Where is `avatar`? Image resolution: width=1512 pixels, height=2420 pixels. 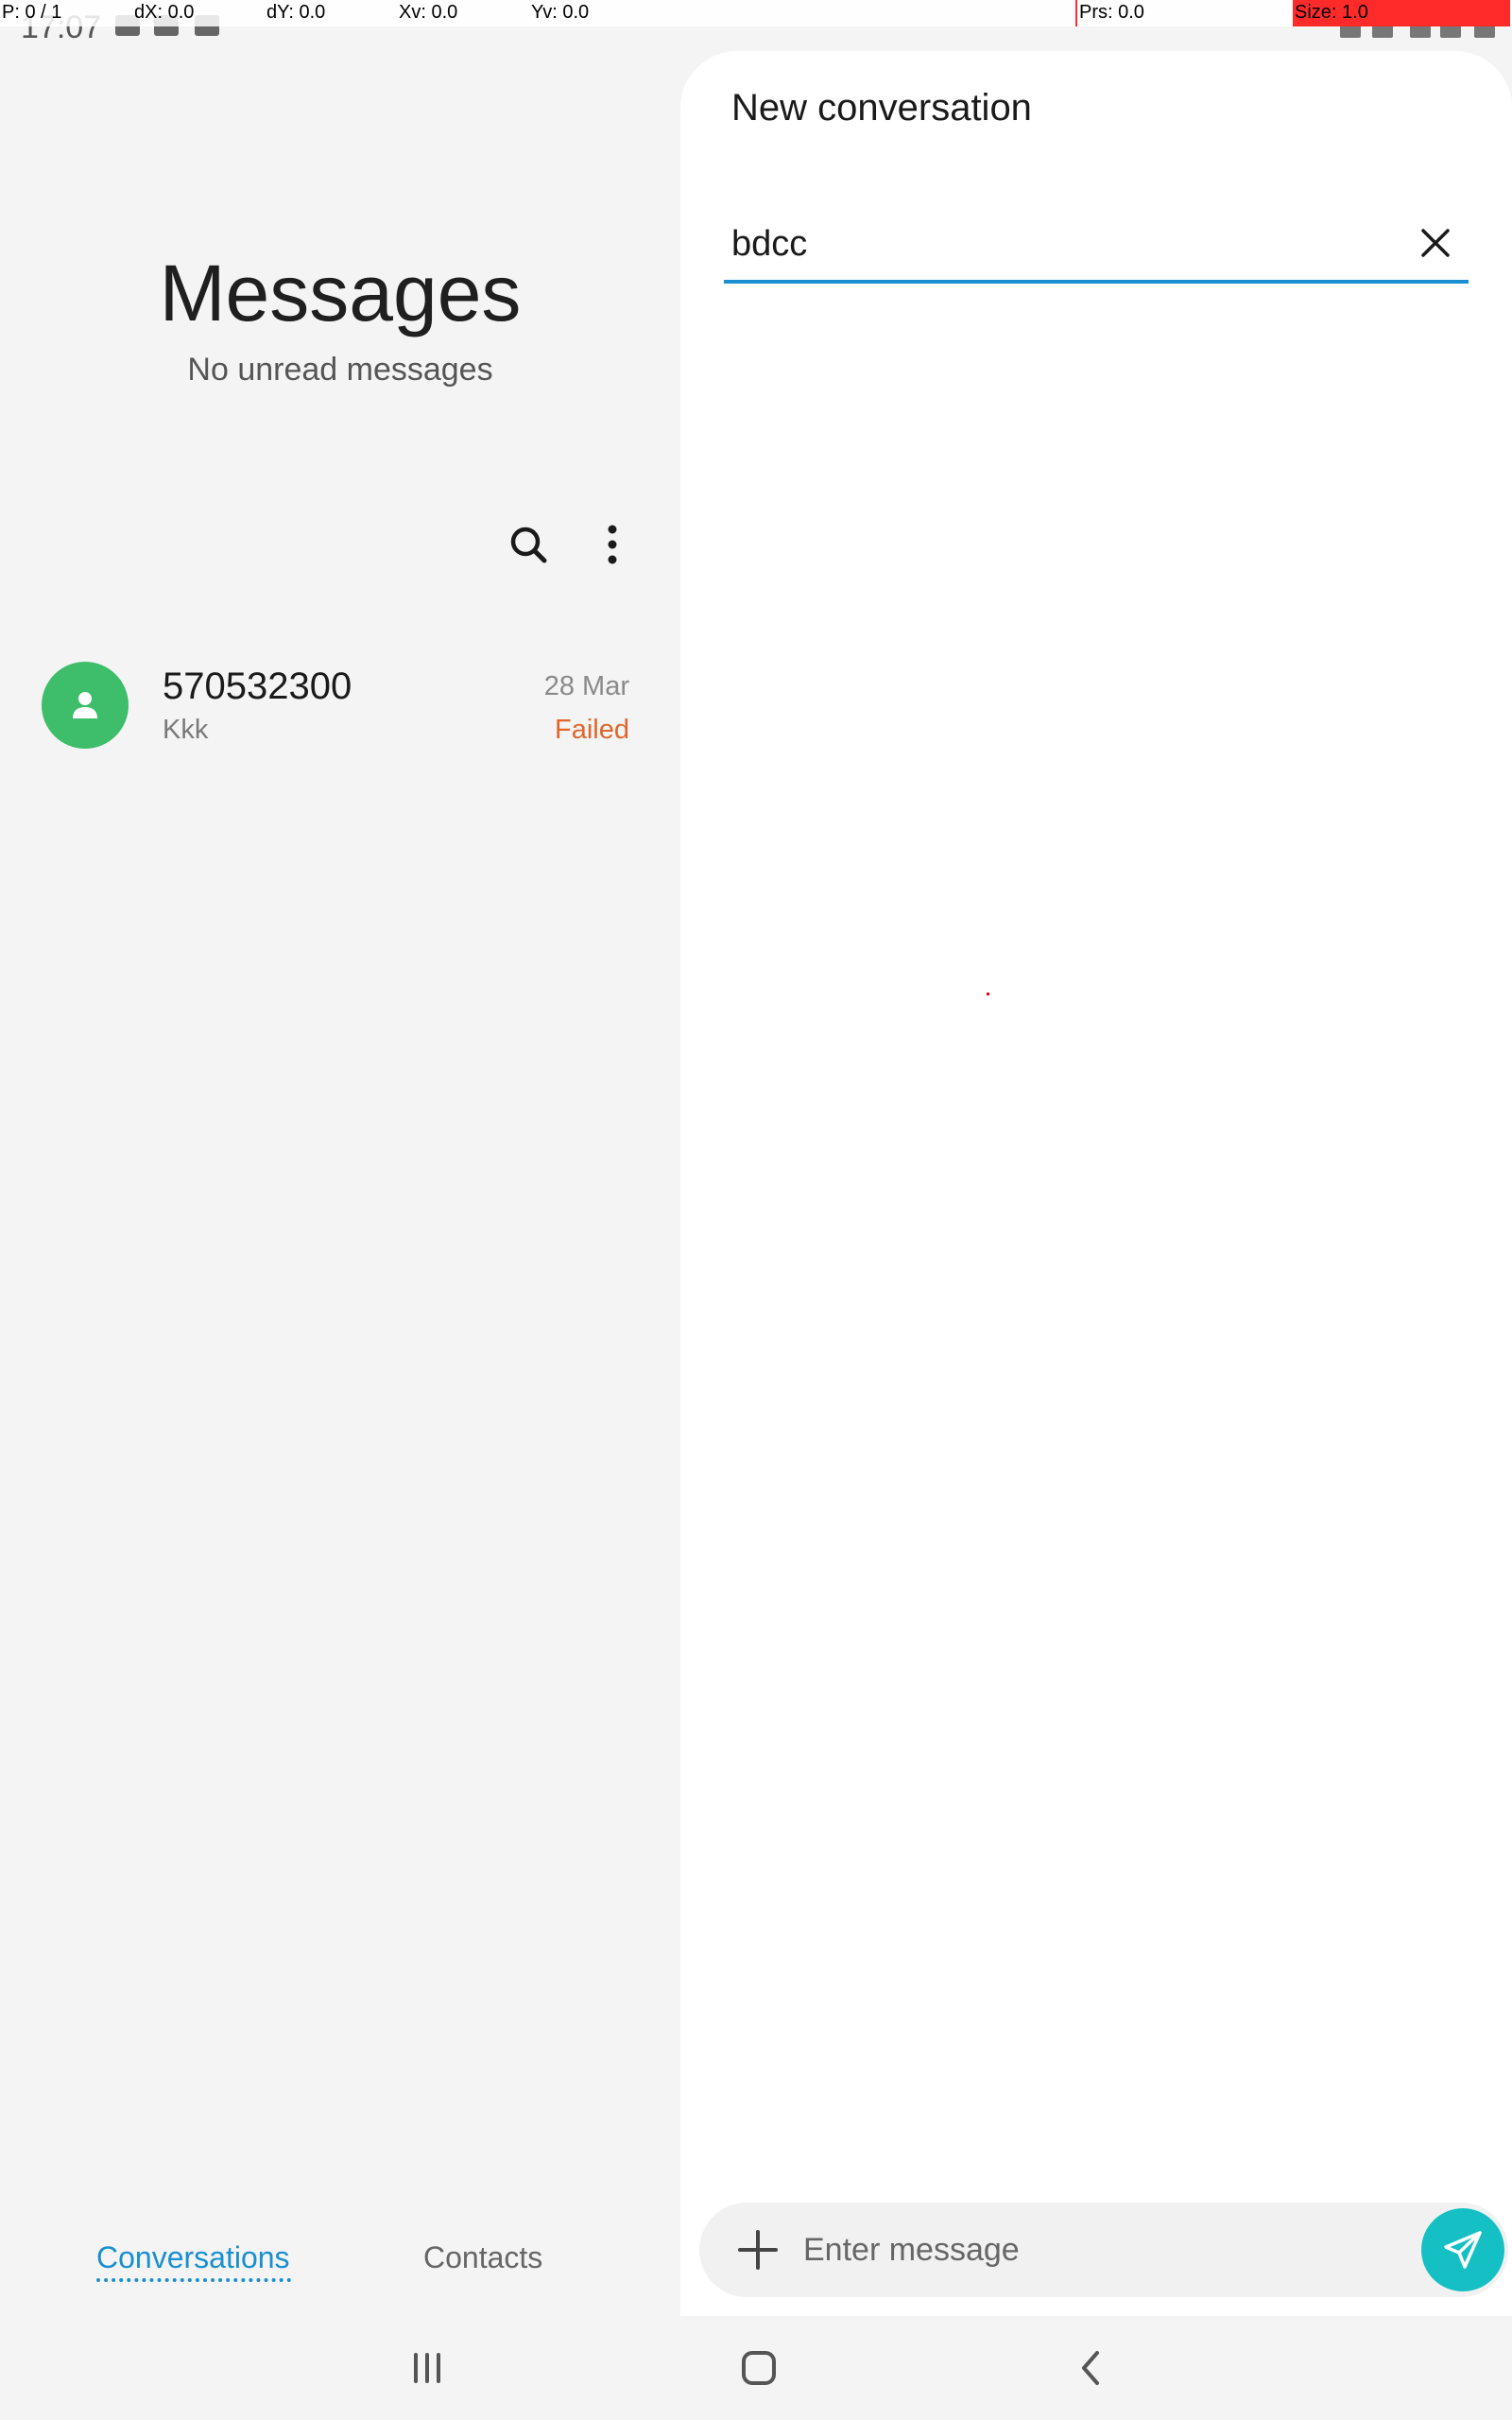
avatar is located at coordinates (85, 705).